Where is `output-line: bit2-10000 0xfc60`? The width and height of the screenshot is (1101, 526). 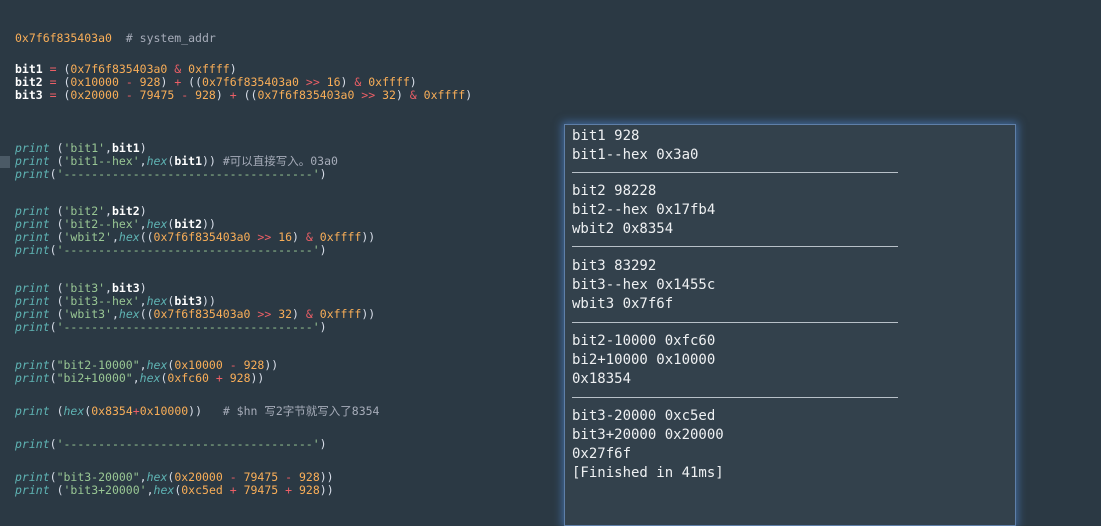 output-line: bit2-10000 0xfc60 is located at coordinates (644, 341).